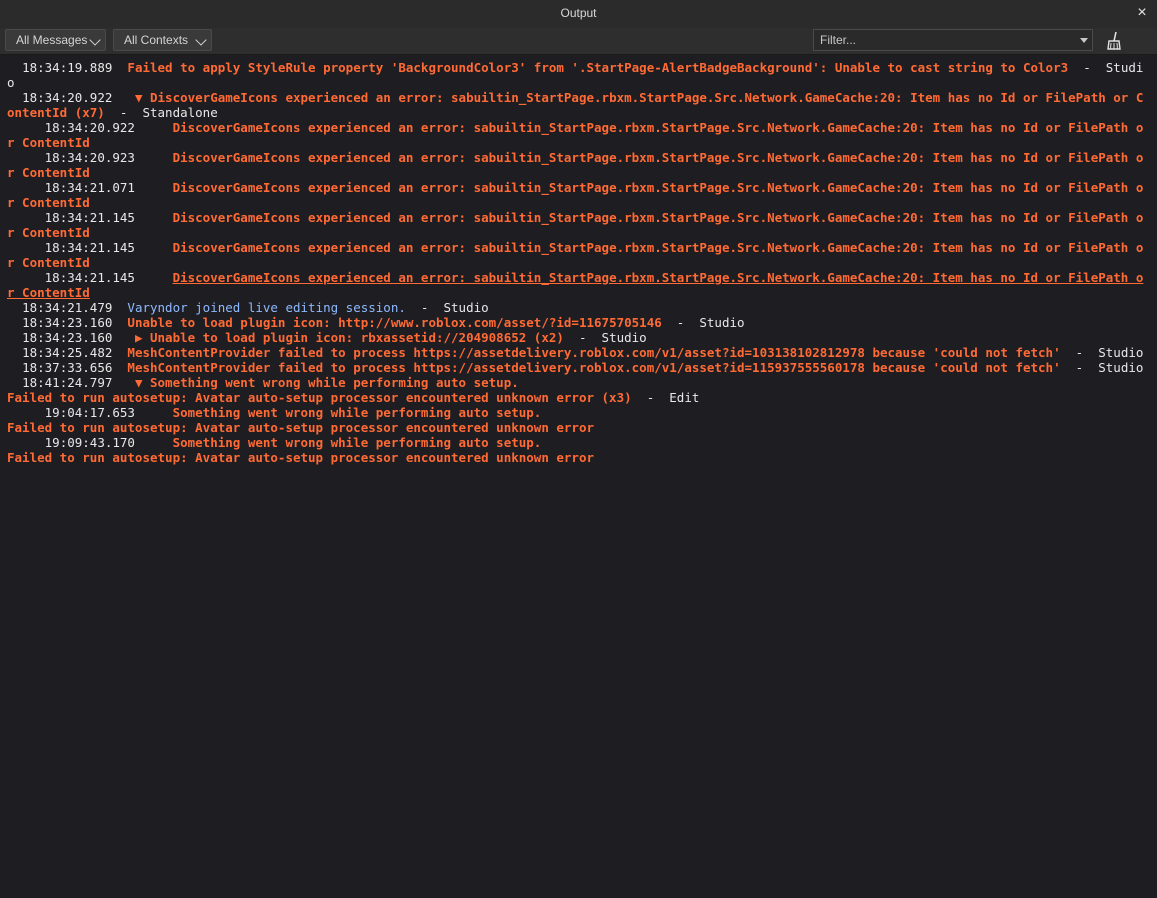  I want to click on log-source: - Standalone, so click(161, 112).